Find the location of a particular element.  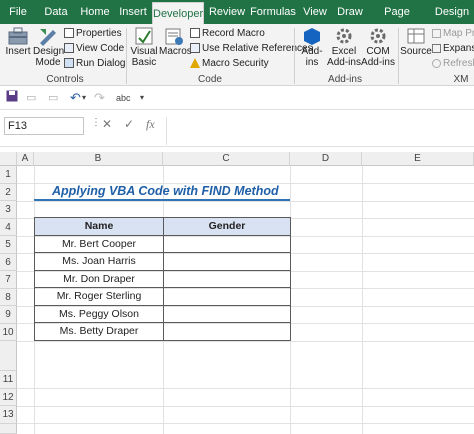

row-header: 1 is located at coordinates (8, 175).